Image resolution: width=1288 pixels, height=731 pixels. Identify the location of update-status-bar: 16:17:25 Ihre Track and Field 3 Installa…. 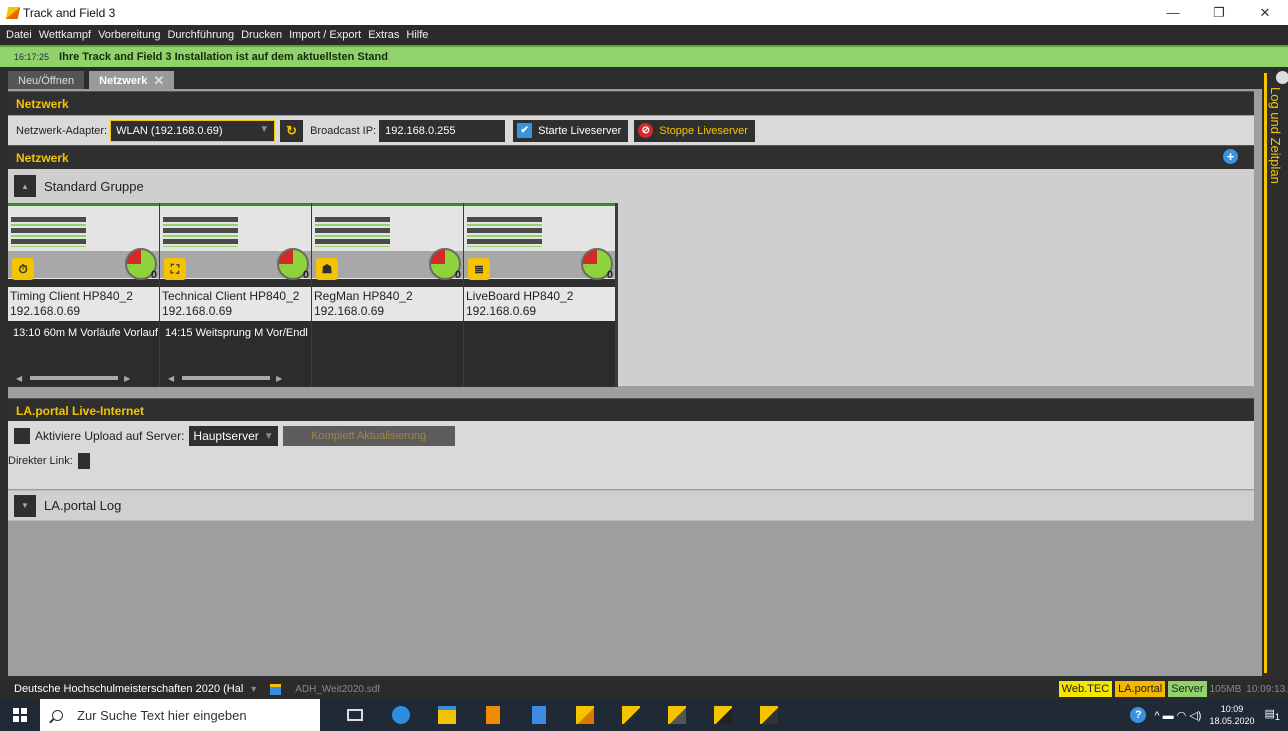
(644, 56).